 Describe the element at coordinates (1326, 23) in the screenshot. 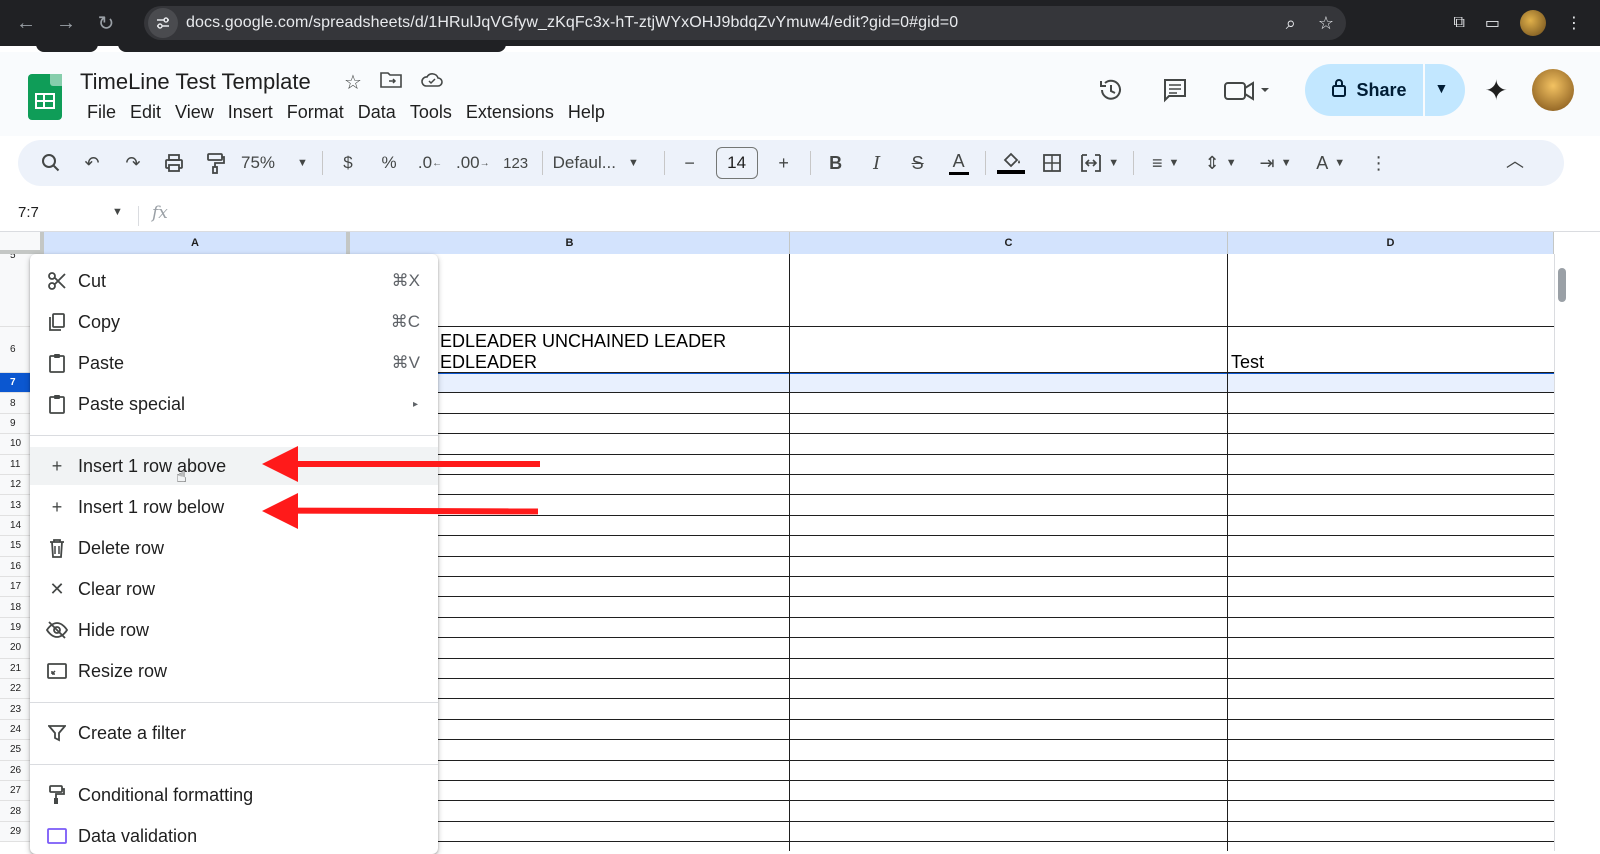

I see `bookmark-star-icon: ☆` at that location.